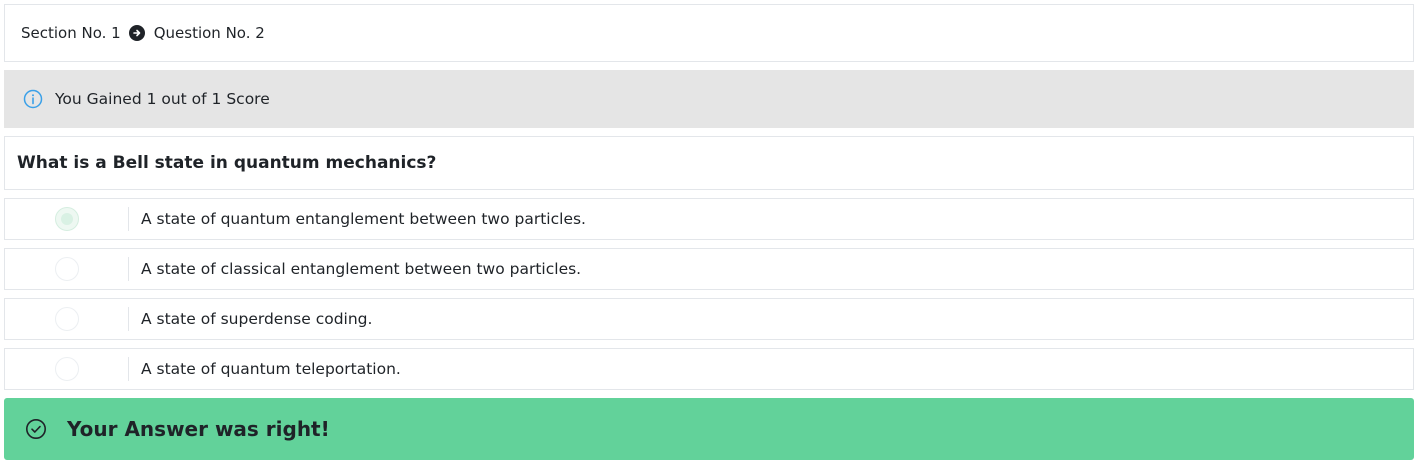  Describe the element at coordinates (709, 319) in the screenshot. I see `option-row: A state of superdense coding.` at that location.